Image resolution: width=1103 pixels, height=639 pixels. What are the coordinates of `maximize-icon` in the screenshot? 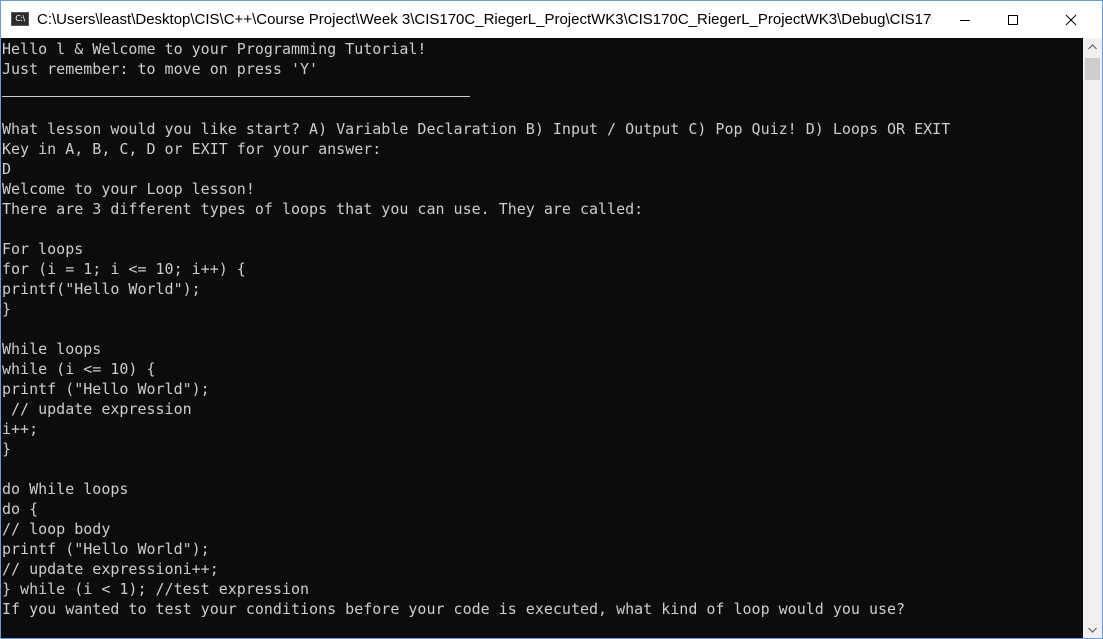 It's located at (1013, 19).